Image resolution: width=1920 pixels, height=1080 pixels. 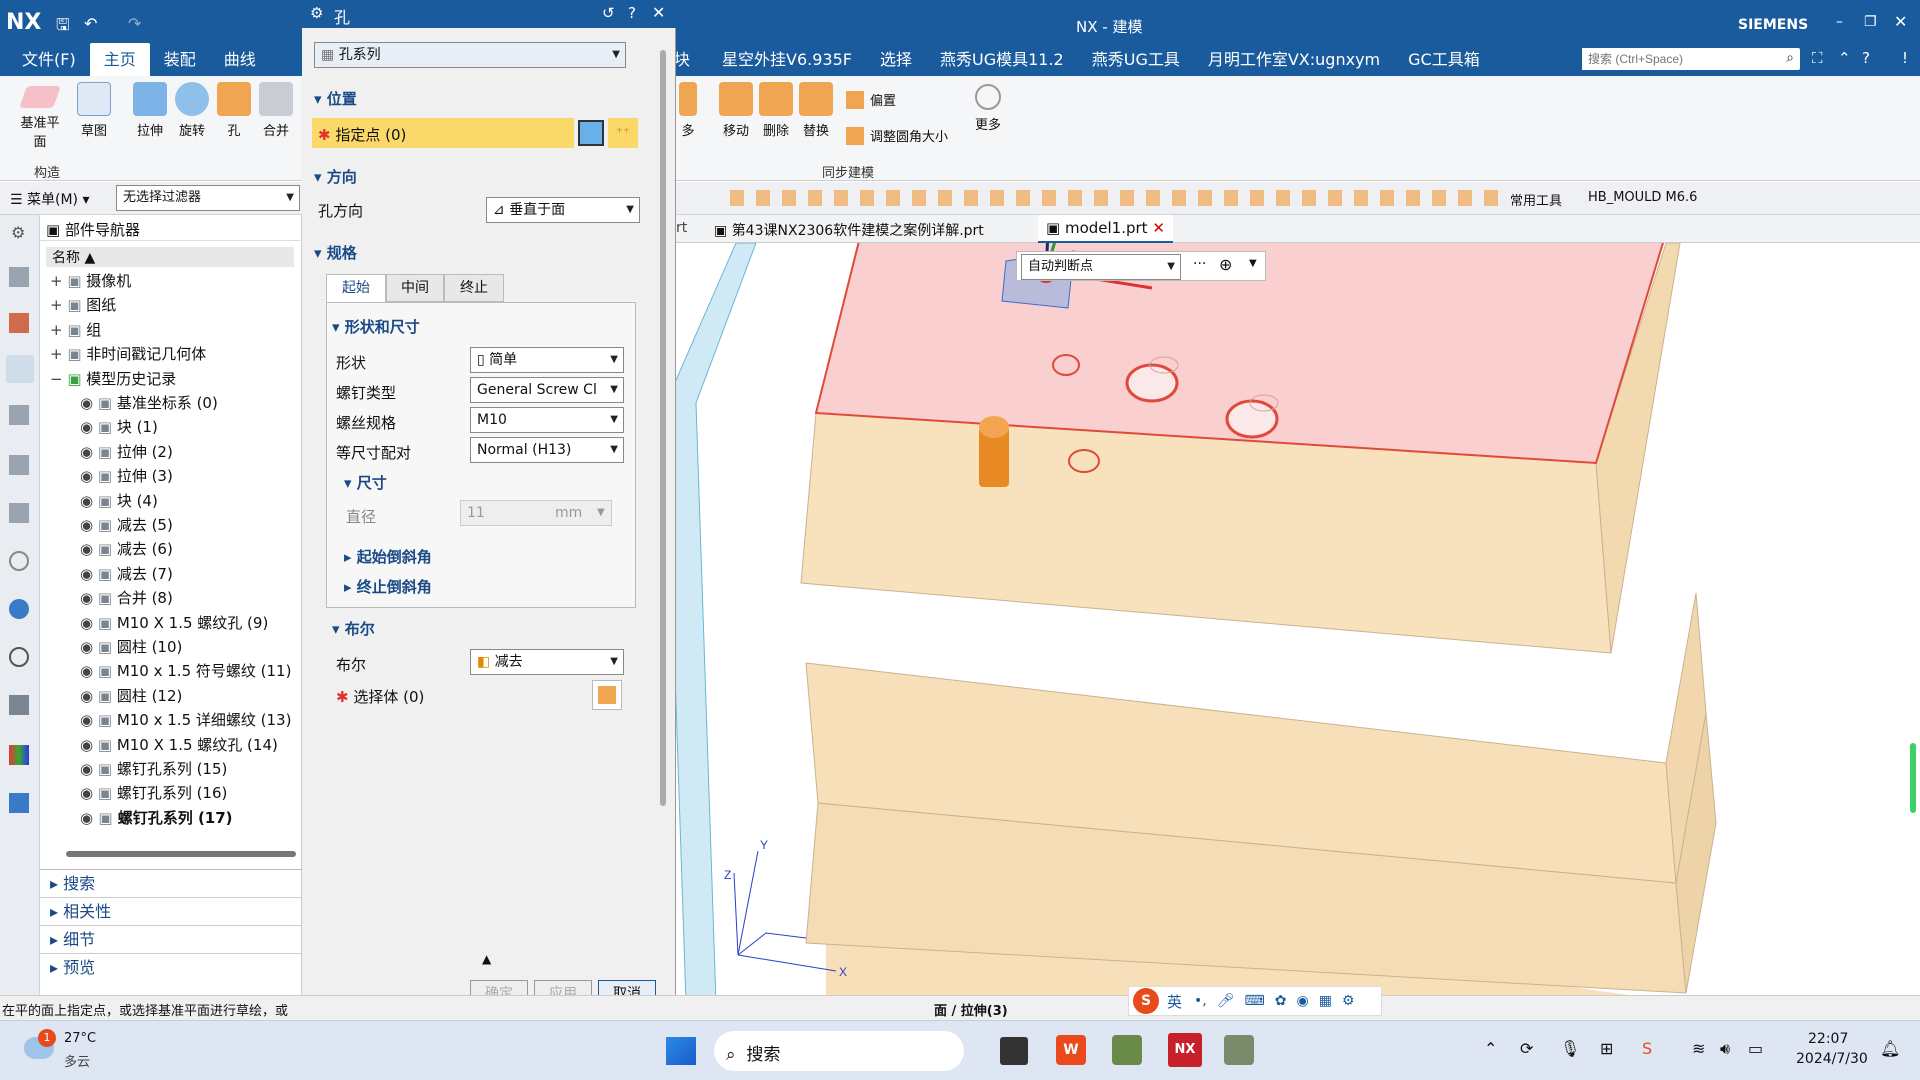 I want to click on sogou-logo-icon: S, so click(x=1146, y=1001).